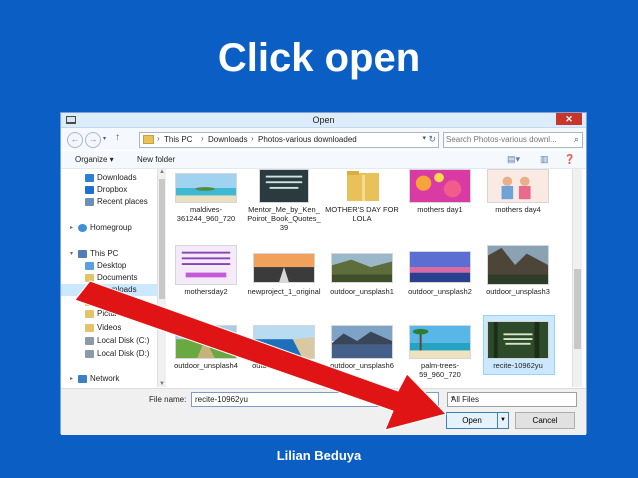  Describe the element at coordinates (362, 291) in the screenshot. I see `file-name: outdoor_unsplash1` at that location.